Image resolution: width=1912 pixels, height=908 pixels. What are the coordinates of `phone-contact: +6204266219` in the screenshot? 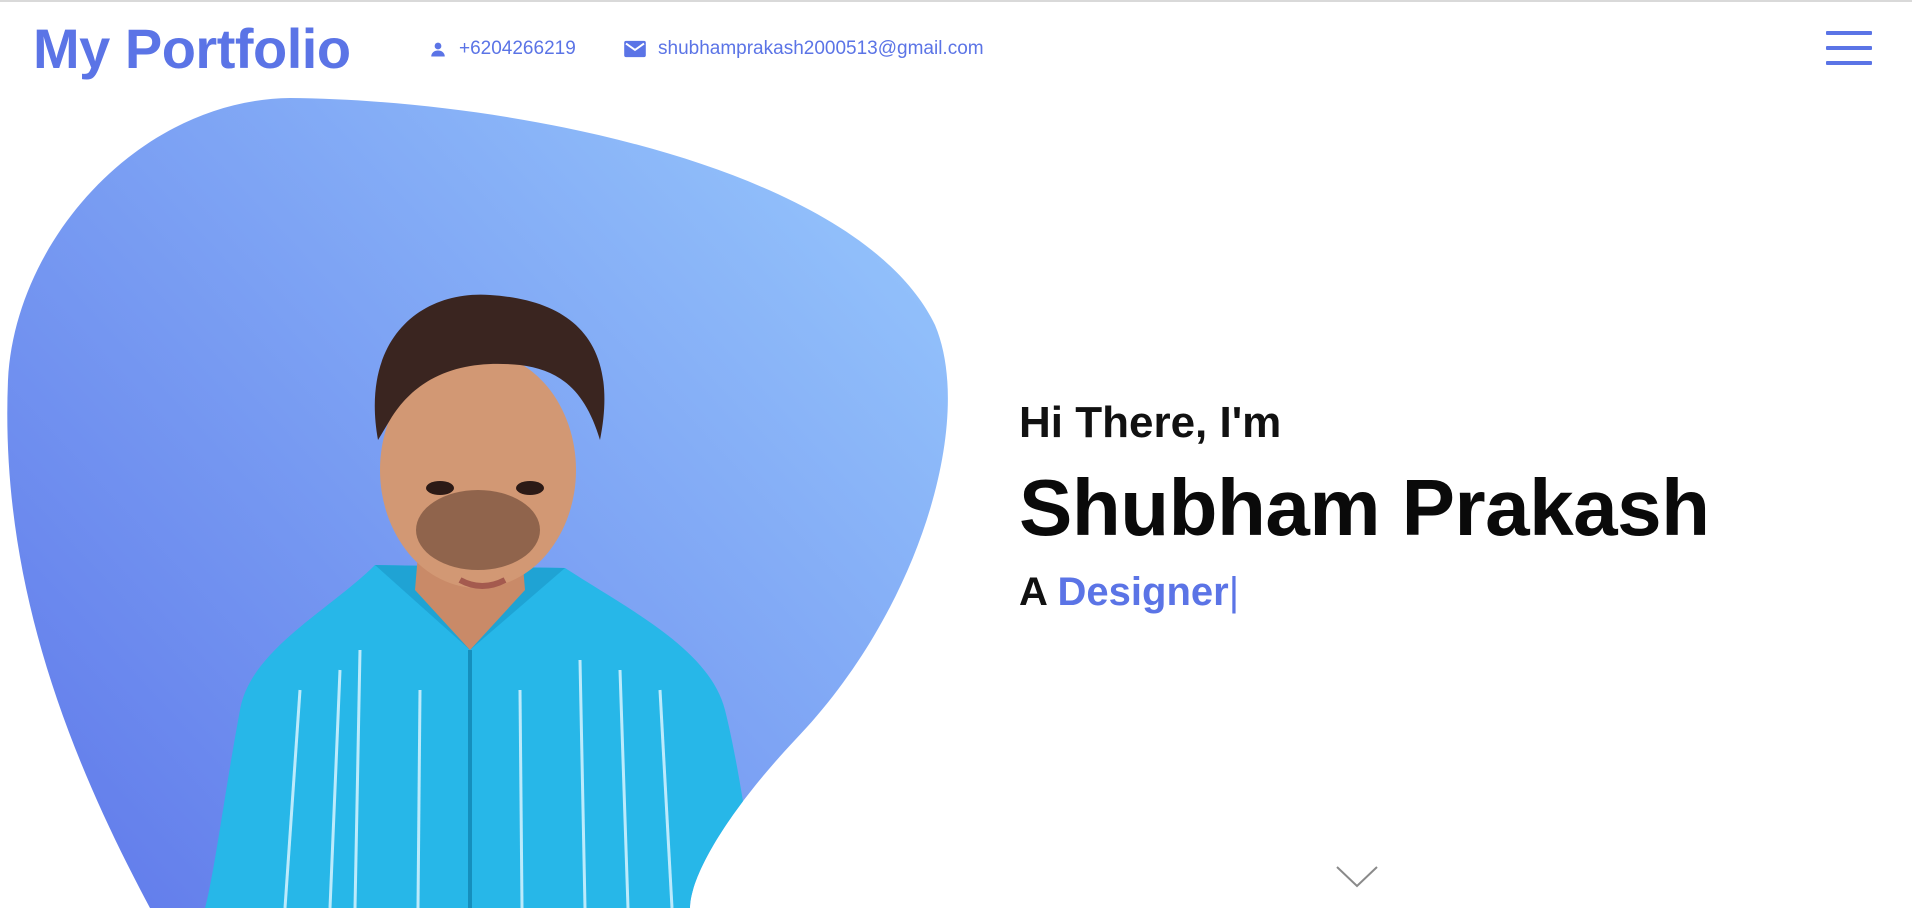 It's located at (502, 49).